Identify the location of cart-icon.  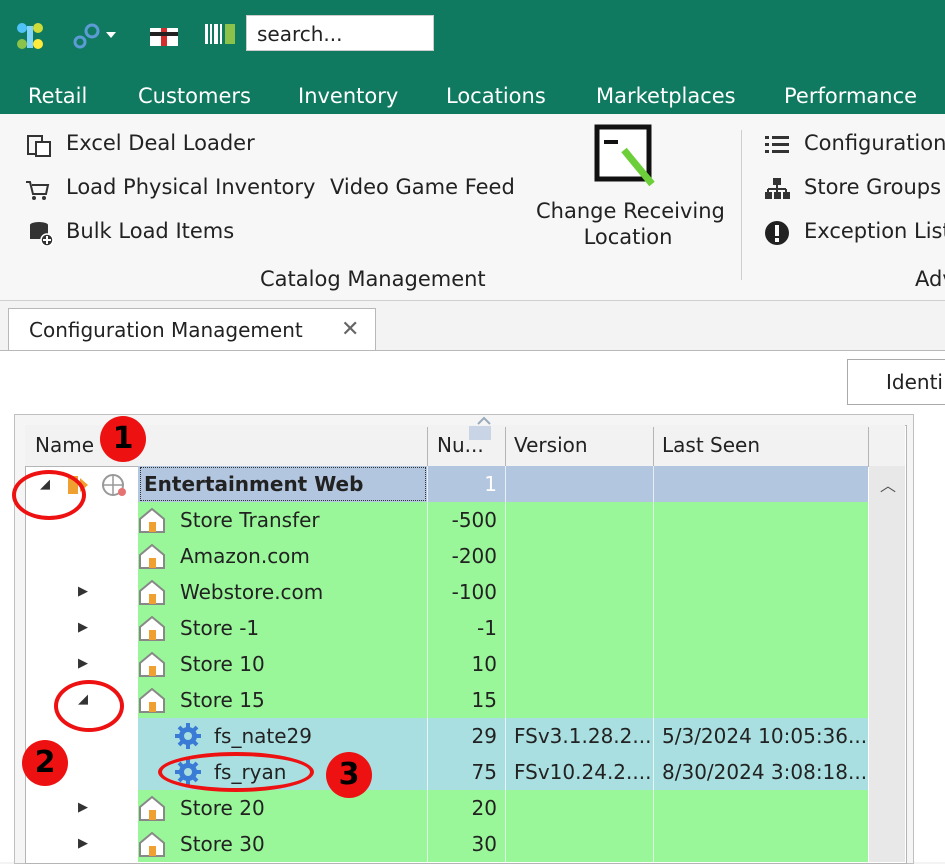
(38, 190).